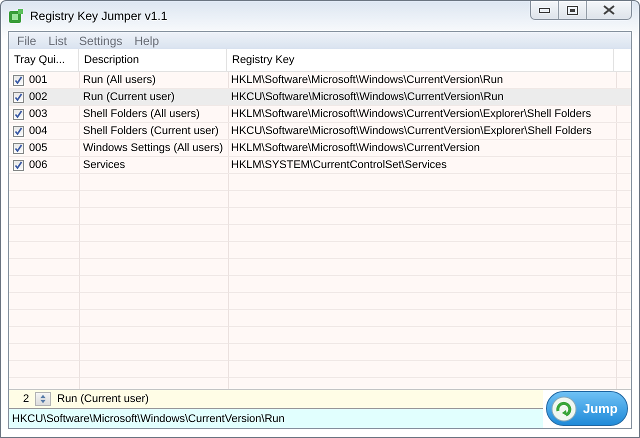 The height and width of the screenshot is (438, 640). What do you see at coordinates (99, 16) in the screenshot?
I see `window-title: Registry Key Jumper v1.1` at bounding box center [99, 16].